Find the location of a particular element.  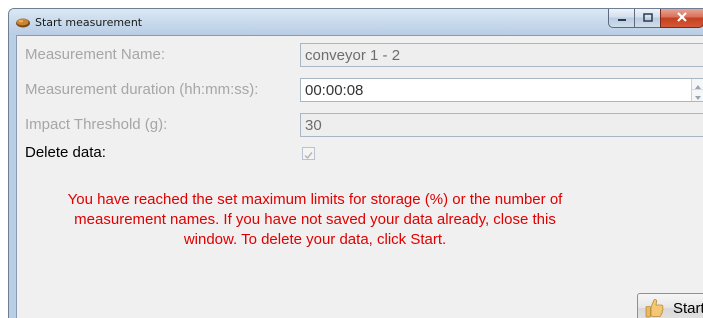

minimize-button is located at coordinates (621, 18).